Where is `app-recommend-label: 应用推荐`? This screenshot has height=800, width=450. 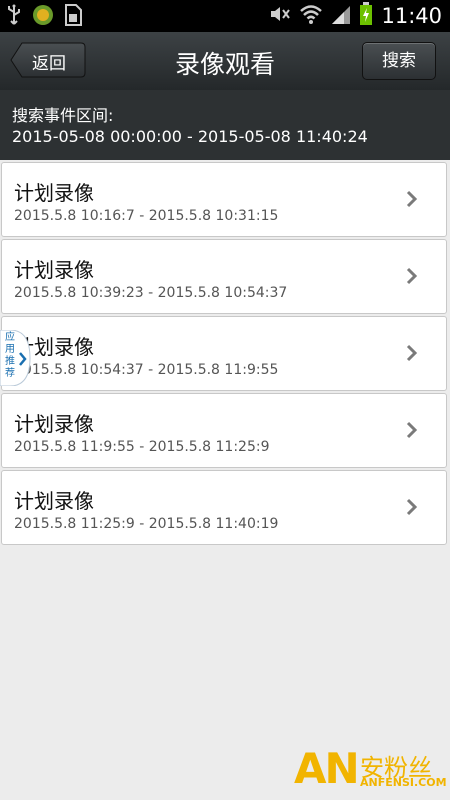 app-recommend-label: 应用推荐 is located at coordinates (10, 355).